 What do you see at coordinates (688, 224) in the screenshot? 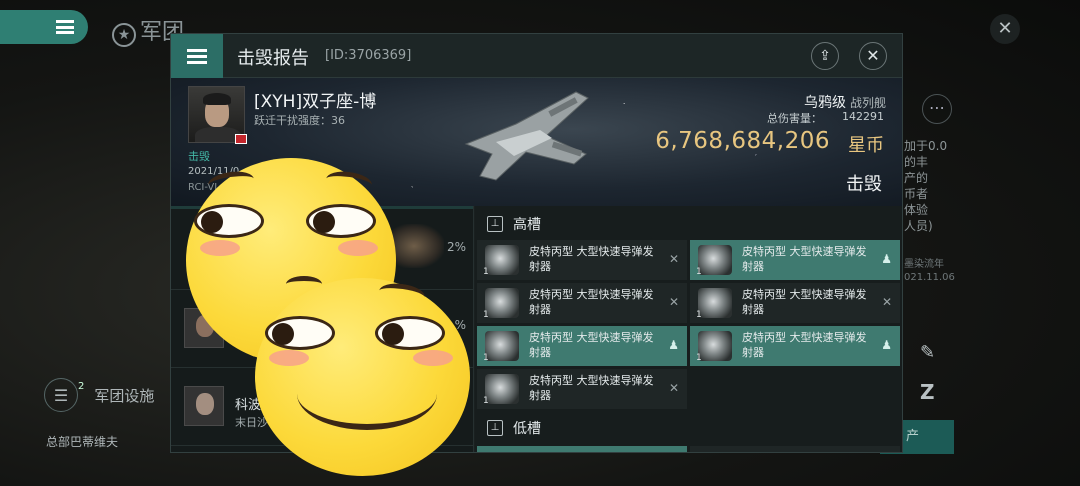
I see `high-slot-header: ⊥ 高槽` at bounding box center [688, 224].